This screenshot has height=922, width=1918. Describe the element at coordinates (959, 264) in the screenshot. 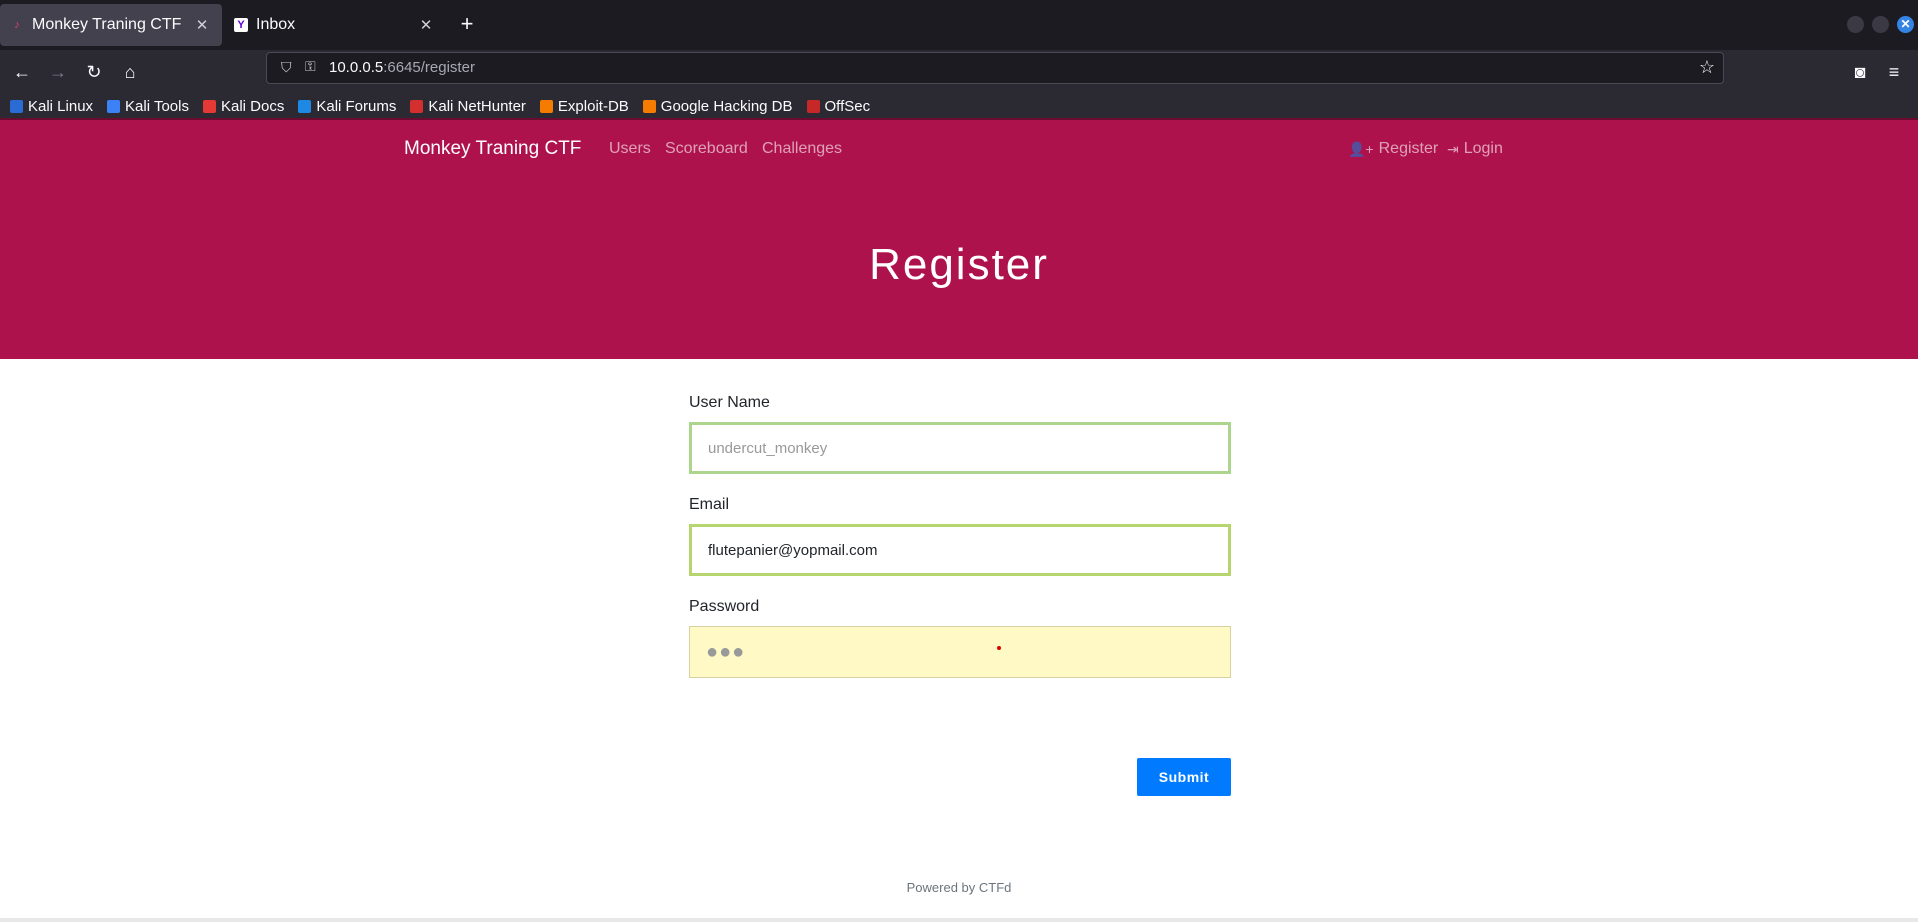

I see `page-title: Register` at that location.